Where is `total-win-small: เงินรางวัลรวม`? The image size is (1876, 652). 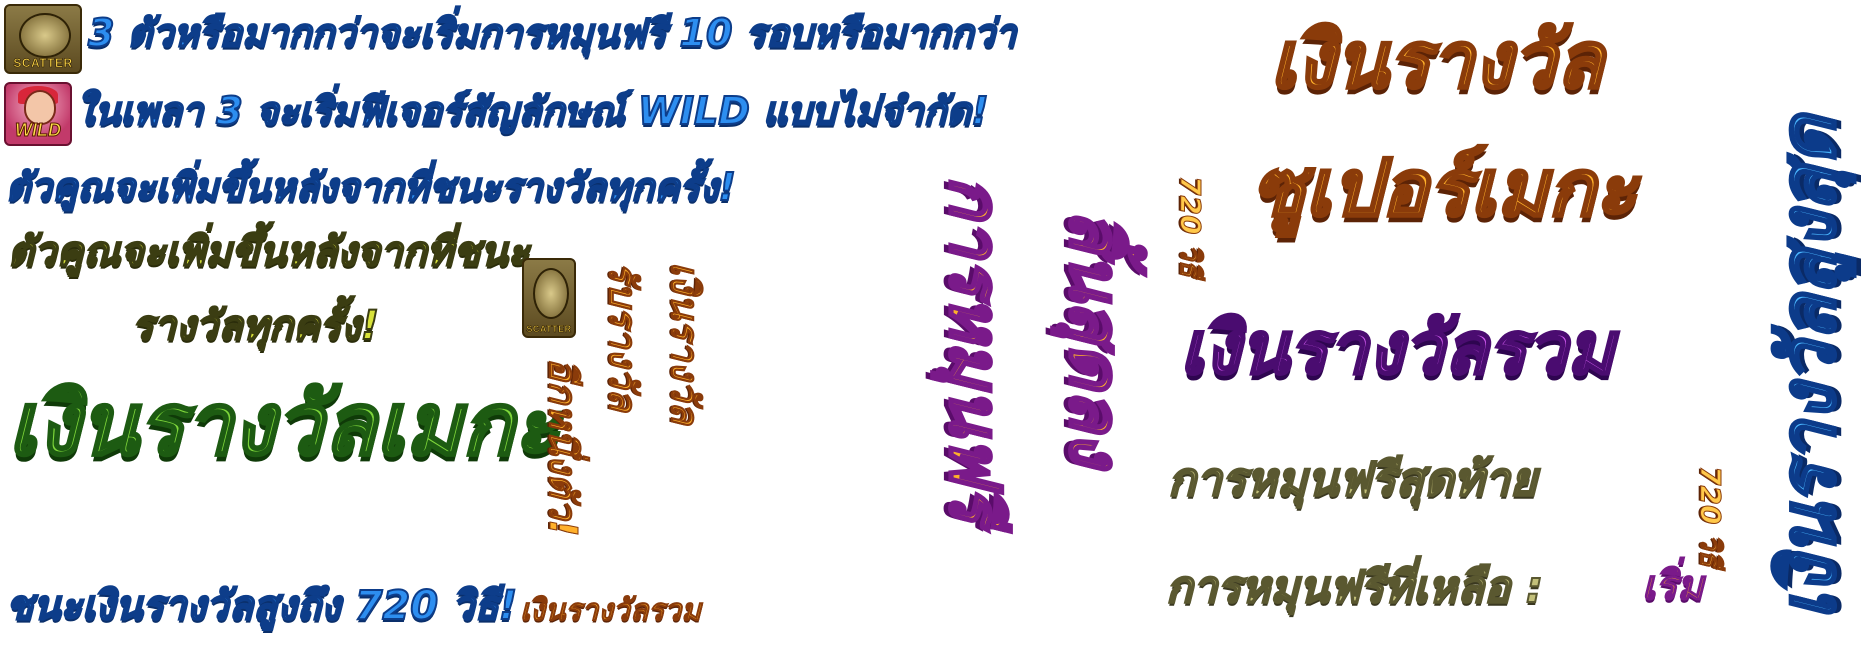
total-win-small: เงินรางวัลรวม is located at coordinates (611, 610).